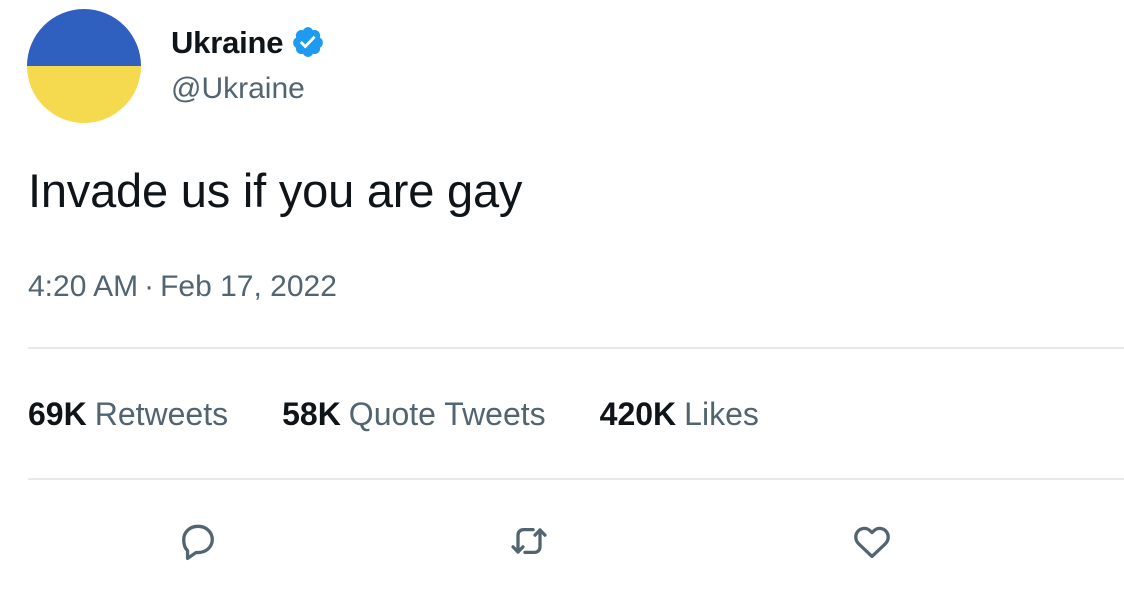  I want to click on quote-tweets-stat: 58K Quote Tweets, so click(414, 414).